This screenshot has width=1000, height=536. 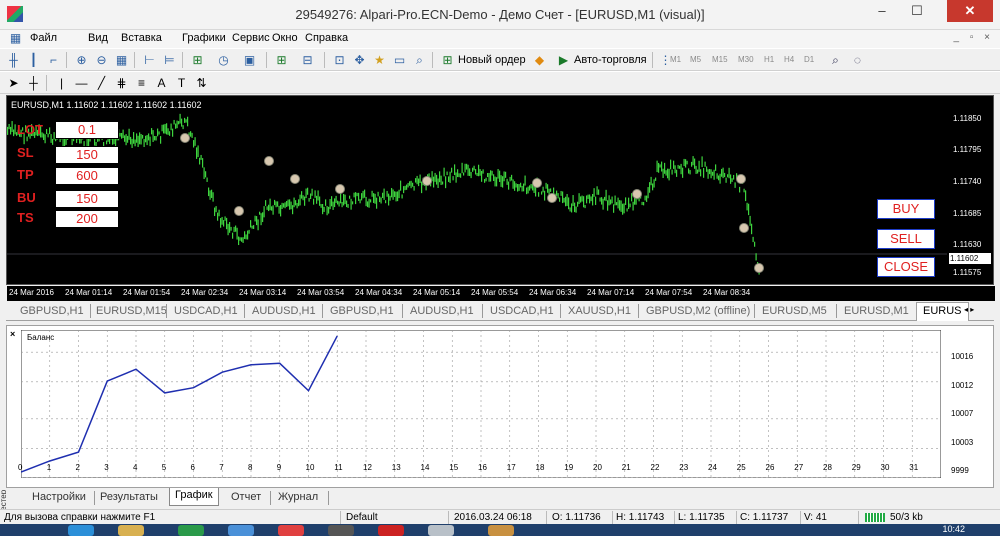 What do you see at coordinates (906, 267) in the screenshot?
I see `close-button: CLOSE` at bounding box center [906, 267].